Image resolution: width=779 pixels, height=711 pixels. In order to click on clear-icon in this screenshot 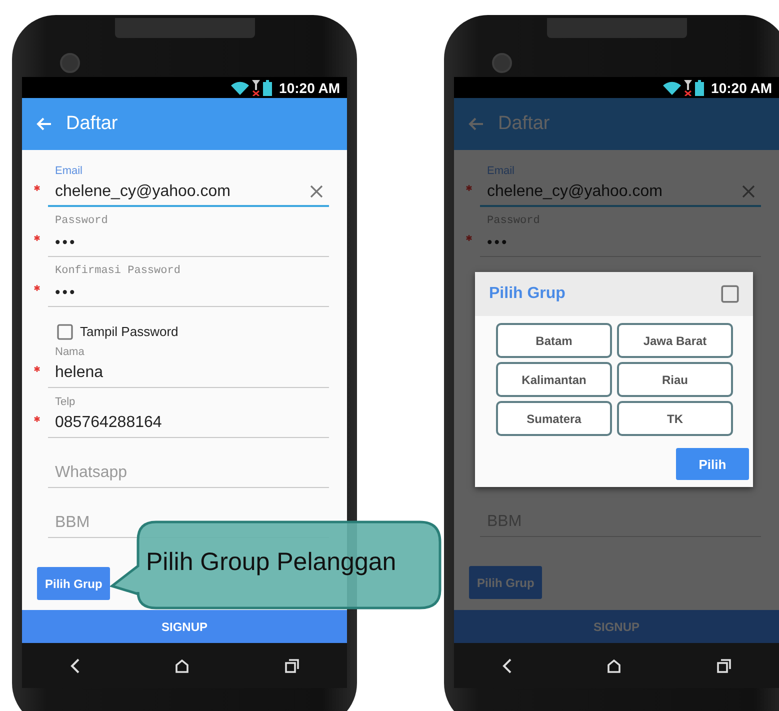, I will do `click(316, 191)`.